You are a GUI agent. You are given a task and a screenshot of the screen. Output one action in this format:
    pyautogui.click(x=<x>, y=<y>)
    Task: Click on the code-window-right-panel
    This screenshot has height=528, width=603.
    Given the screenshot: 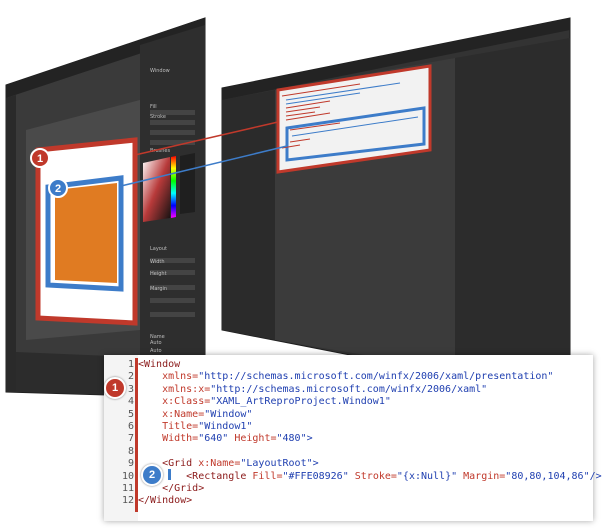 What is the action you would take?
    pyautogui.click(x=512, y=218)
    